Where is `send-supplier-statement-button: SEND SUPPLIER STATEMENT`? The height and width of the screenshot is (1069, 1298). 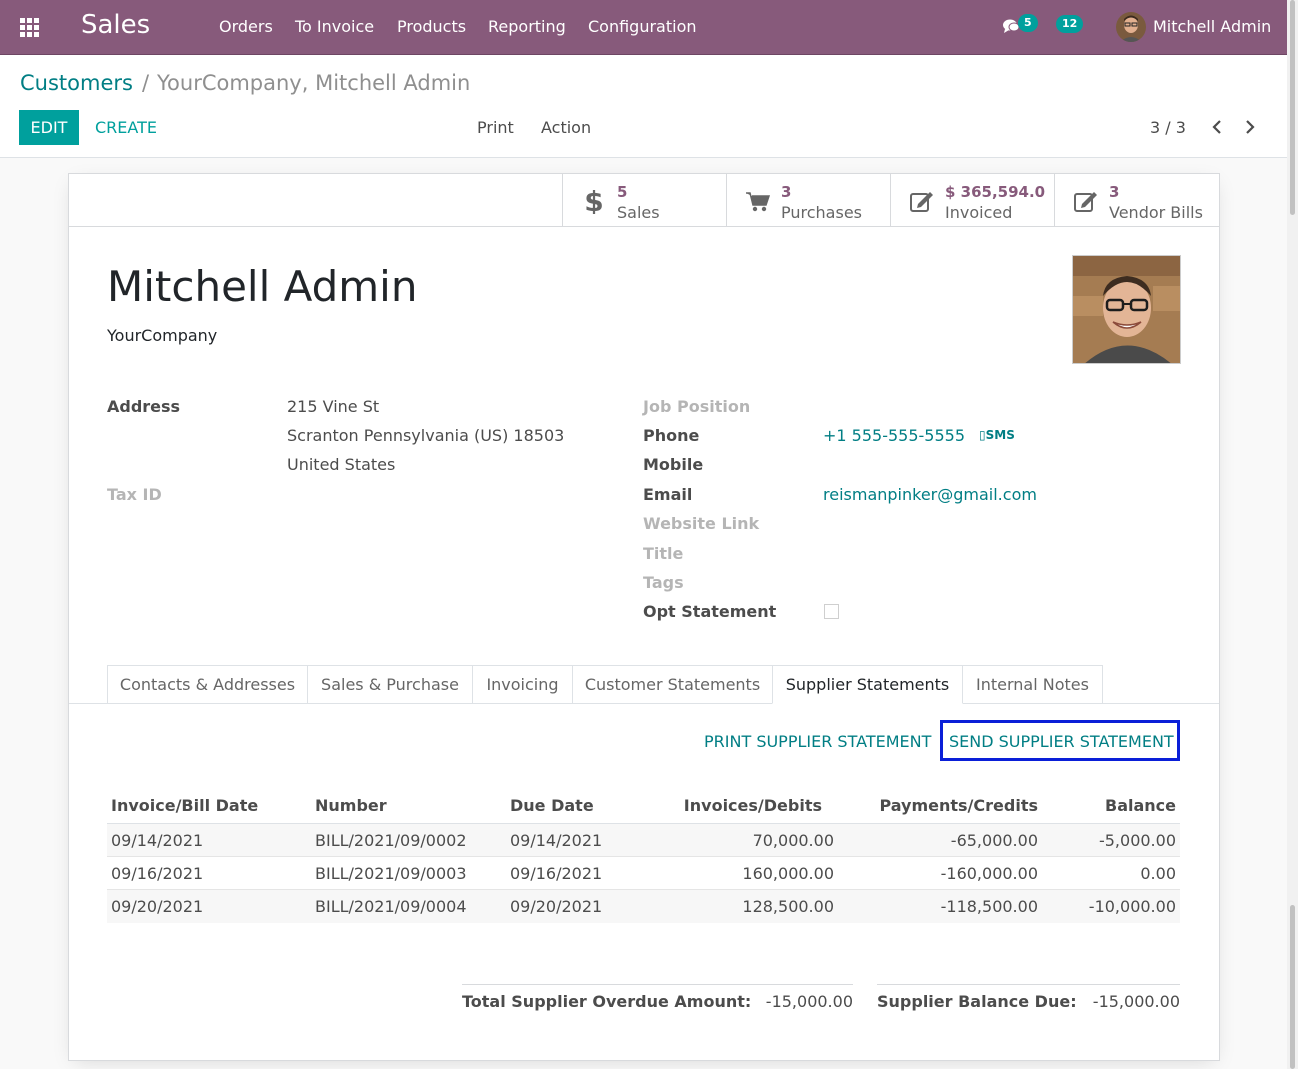
send-supplier-statement-button: SEND SUPPLIER STATEMENT is located at coordinates (1061, 741).